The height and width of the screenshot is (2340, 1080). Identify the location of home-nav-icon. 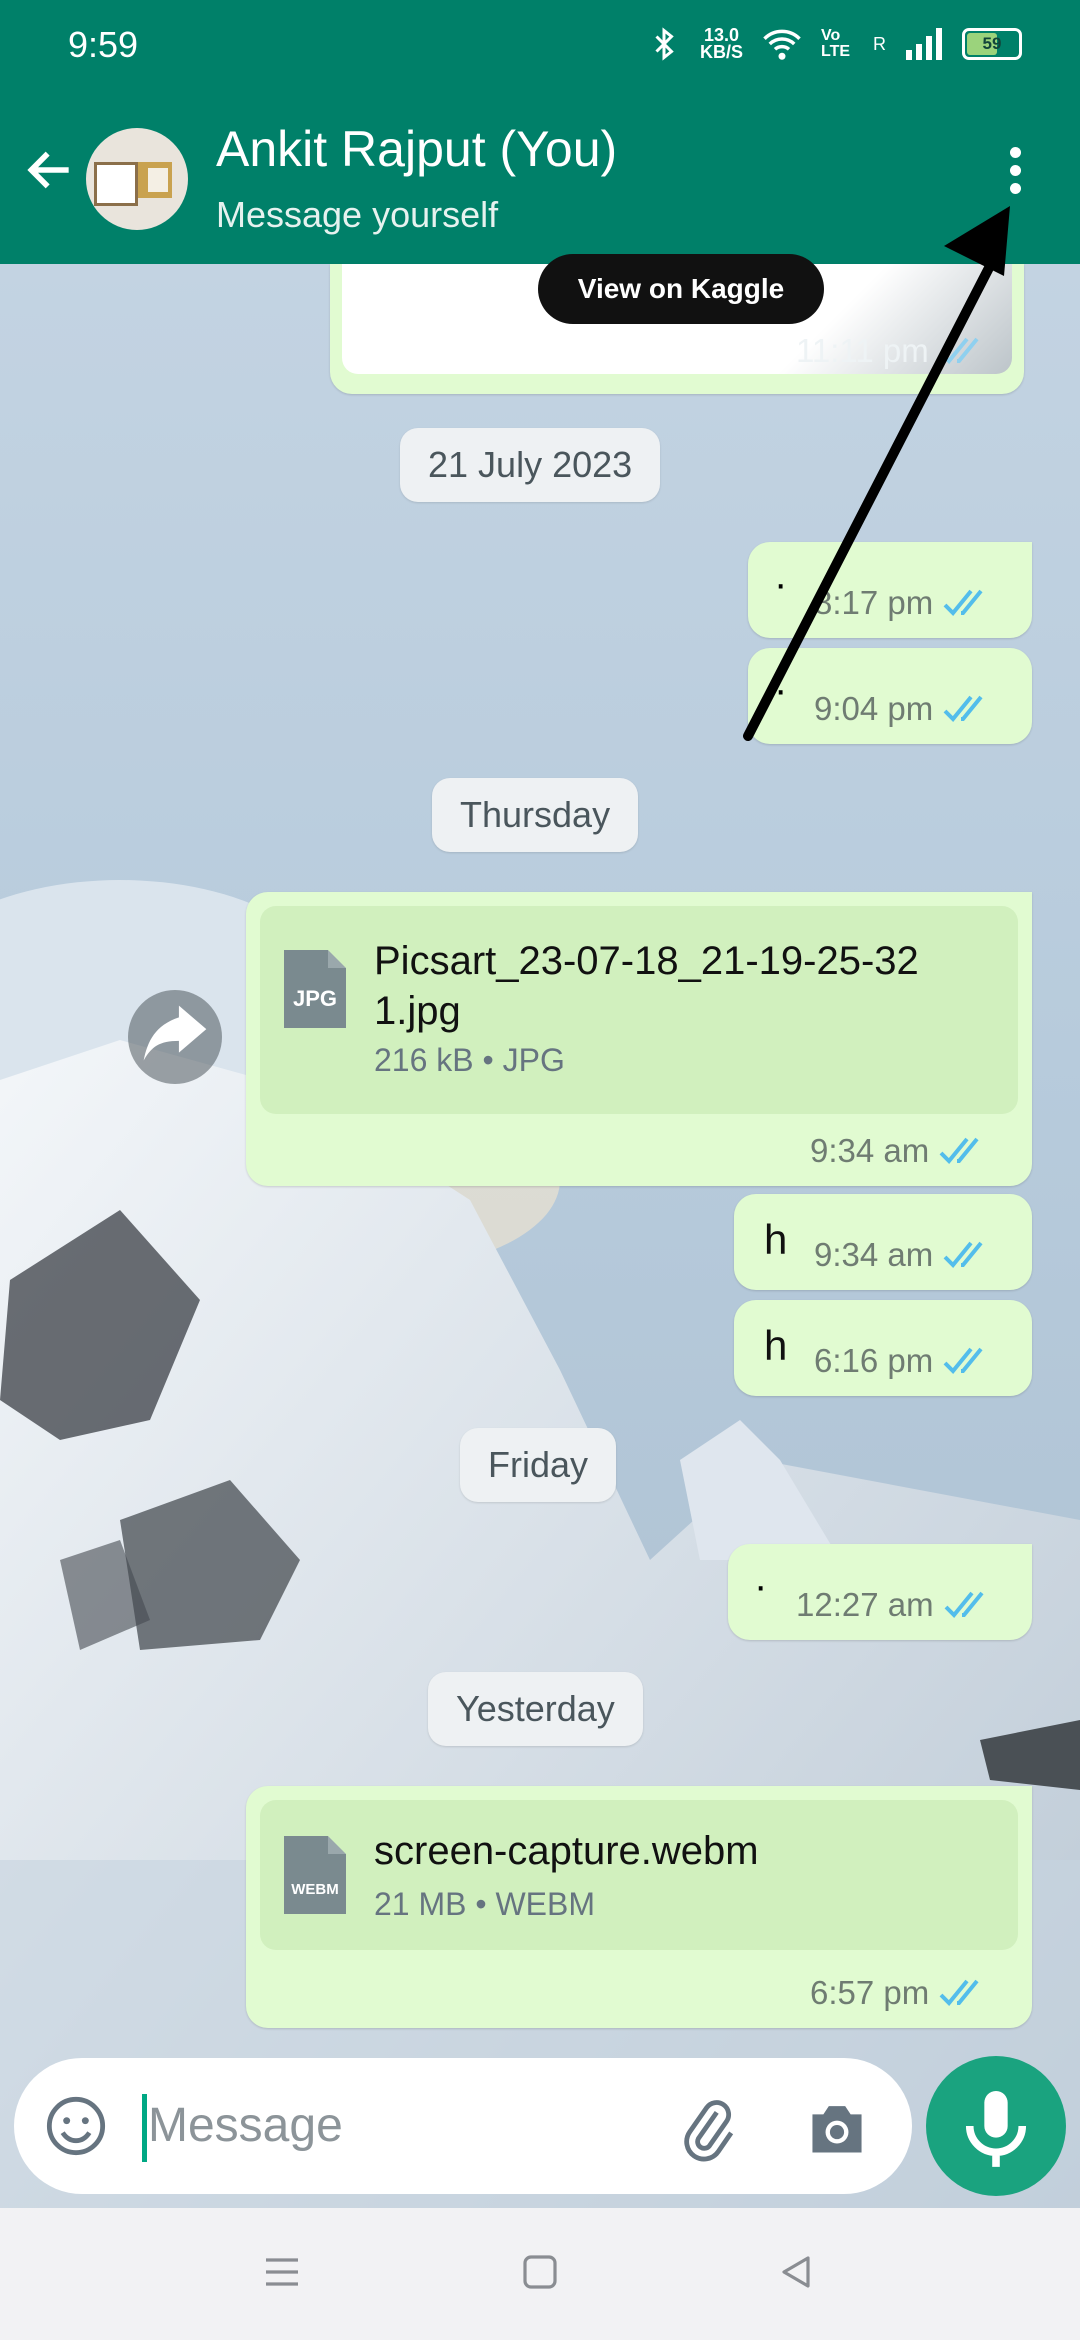
(540, 2272).